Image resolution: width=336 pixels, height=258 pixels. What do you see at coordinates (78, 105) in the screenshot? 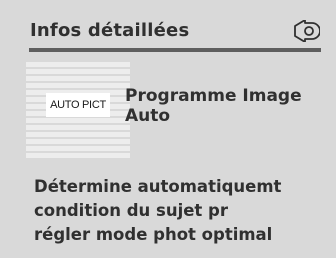
I see `auto-pict-badge: AUTO PICT` at bounding box center [78, 105].